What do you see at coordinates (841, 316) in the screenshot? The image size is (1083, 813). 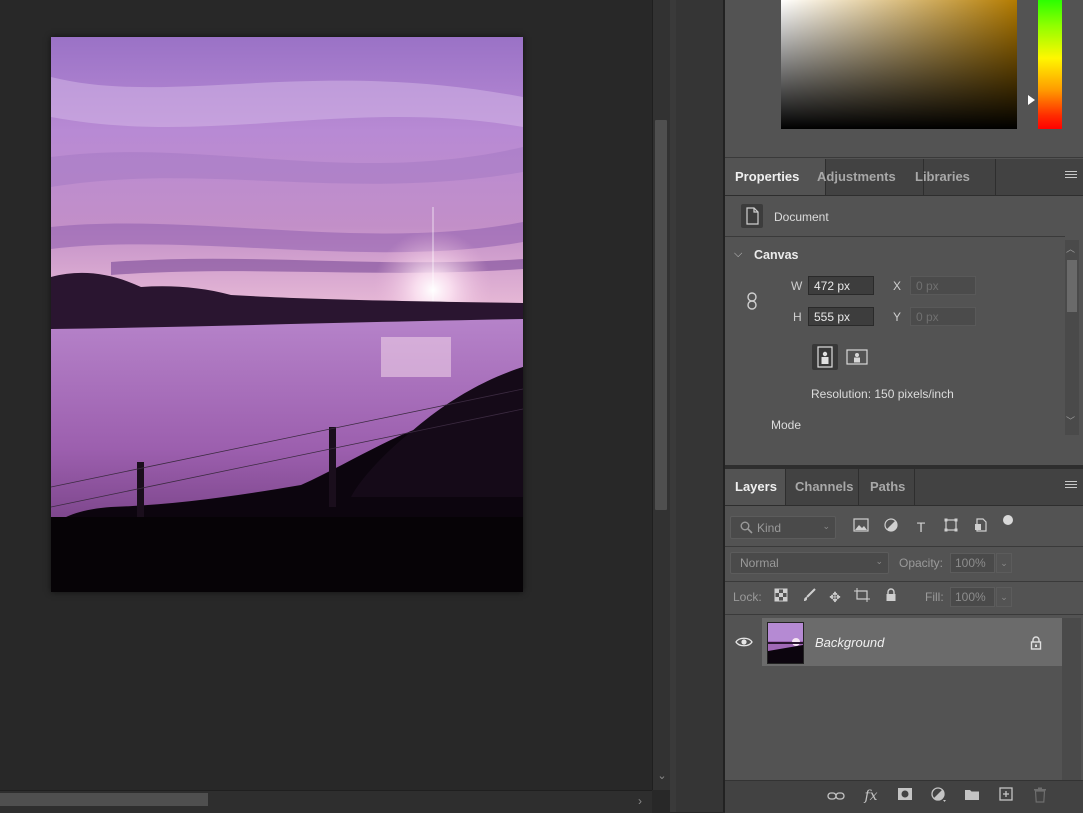 I see `height-field: 555 px` at bounding box center [841, 316].